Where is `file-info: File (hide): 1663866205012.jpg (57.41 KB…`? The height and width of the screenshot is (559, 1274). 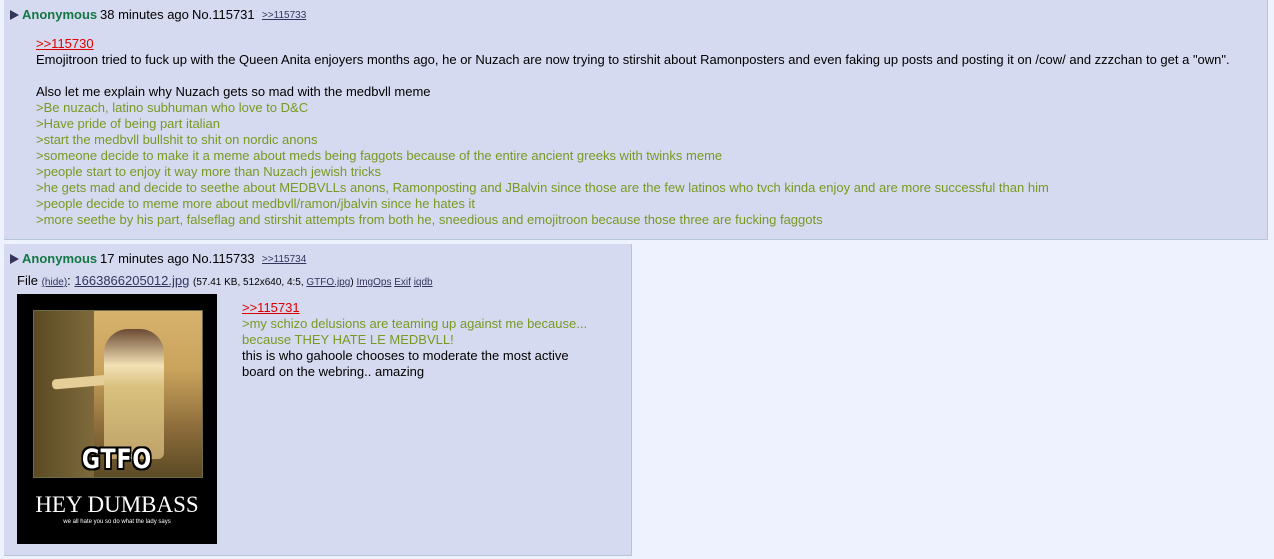
file-info: File (hide): 1663866205012.jpg (57.41 KB… is located at coordinates (225, 280).